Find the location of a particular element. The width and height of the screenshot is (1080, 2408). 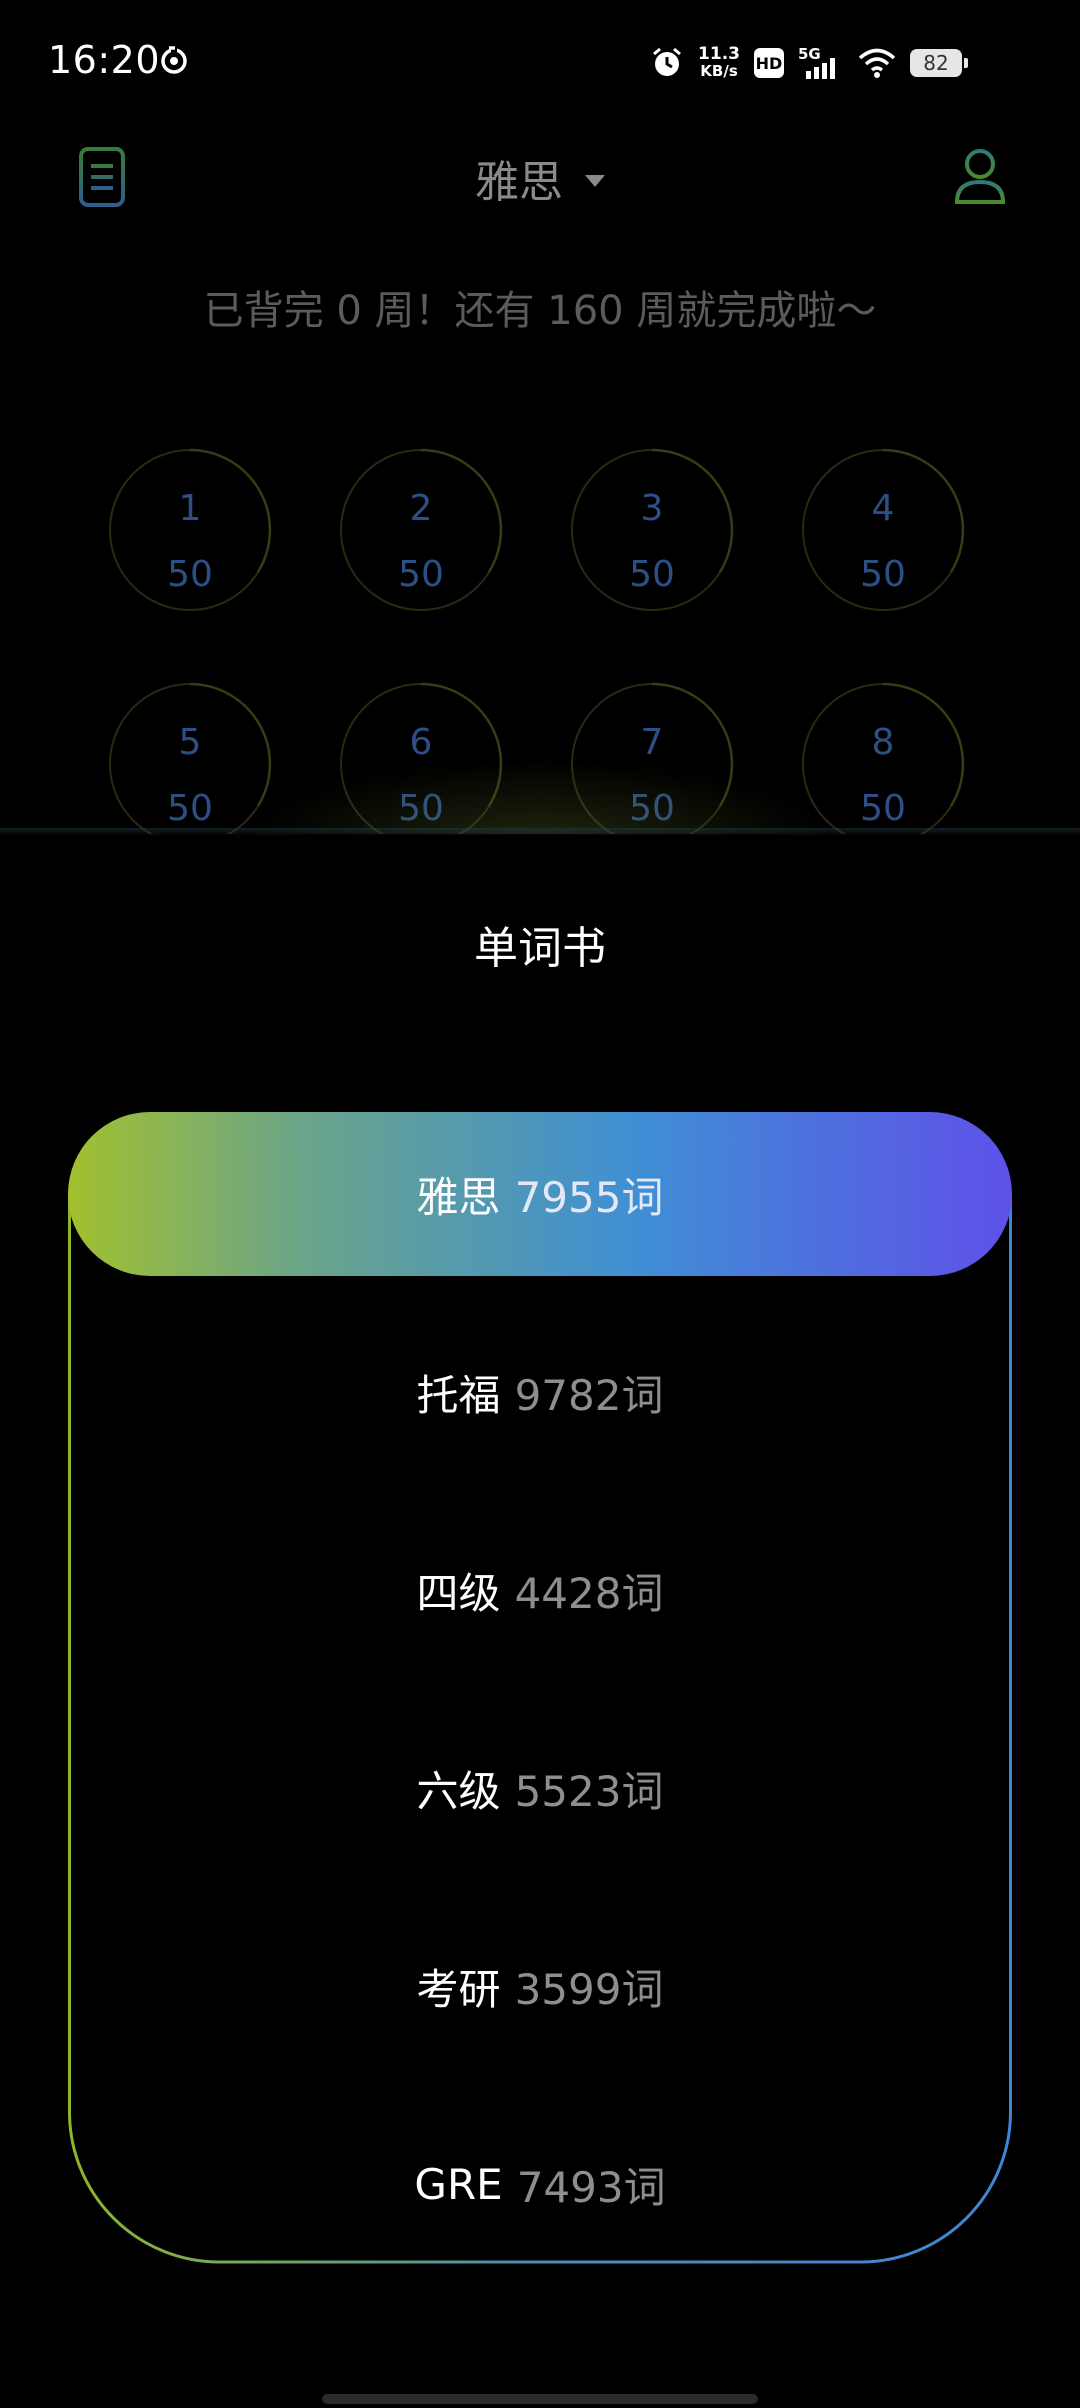

status-icons: 11.3 KB/s HD 5G 82 is located at coordinates (809, 63).